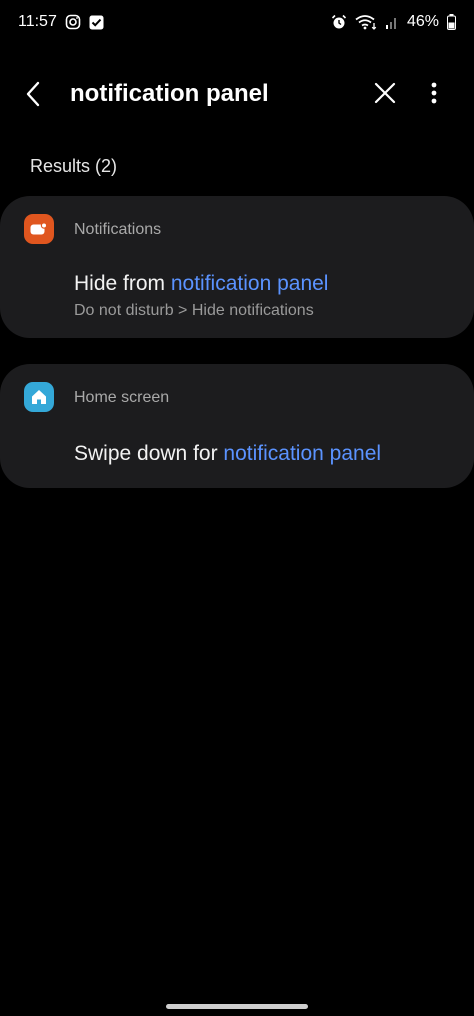 The height and width of the screenshot is (1016, 474). What do you see at coordinates (61, 22) in the screenshot?
I see `status-bar-left: 11:57` at bounding box center [61, 22].